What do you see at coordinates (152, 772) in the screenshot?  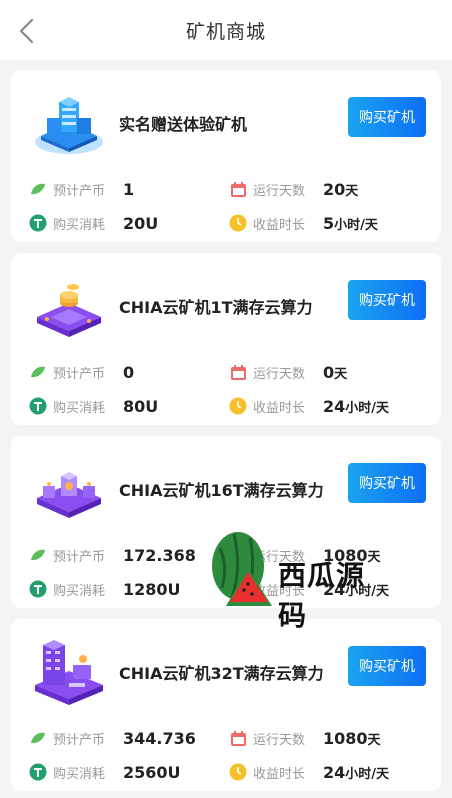 I see `purchase-cost-value: 2560U` at bounding box center [152, 772].